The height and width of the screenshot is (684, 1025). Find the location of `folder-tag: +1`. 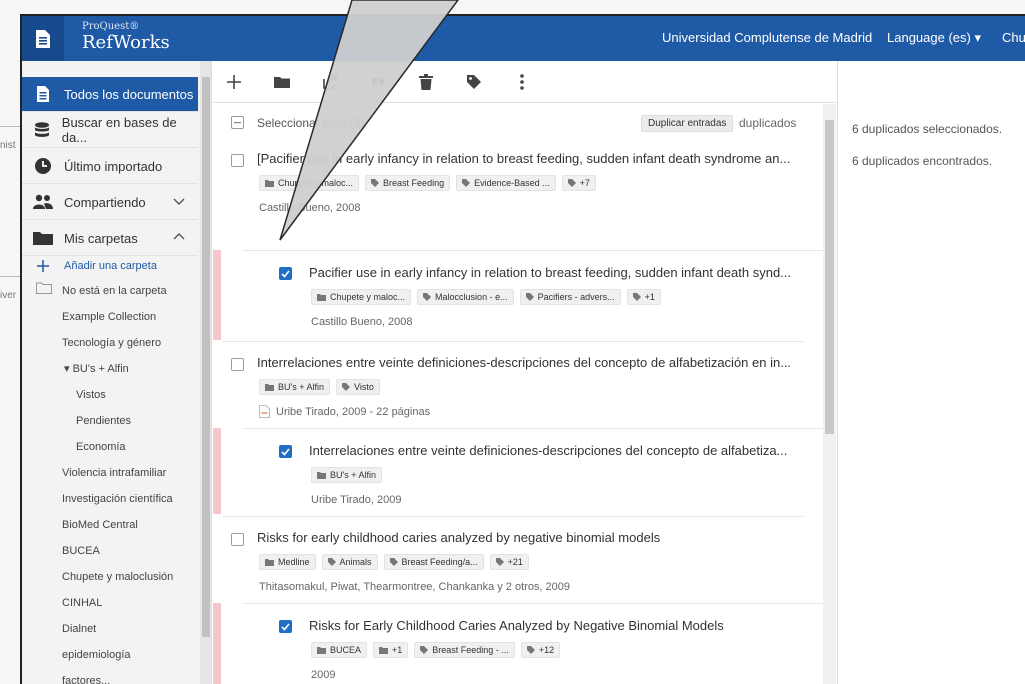

folder-tag: +1 is located at coordinates (391, 650).